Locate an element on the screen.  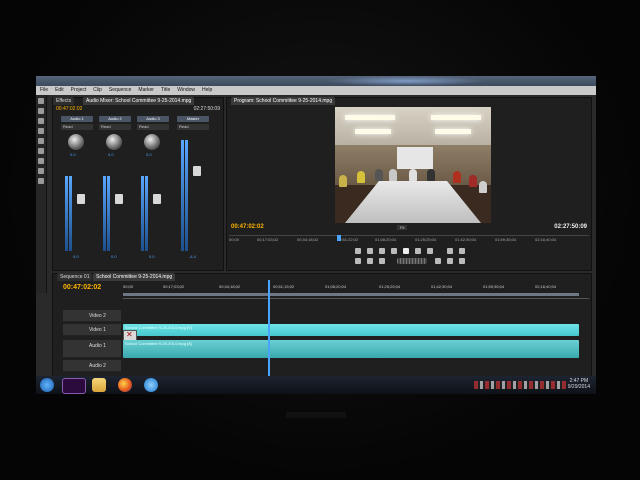
slip-tool-icon is located at coordinates (41, 151).